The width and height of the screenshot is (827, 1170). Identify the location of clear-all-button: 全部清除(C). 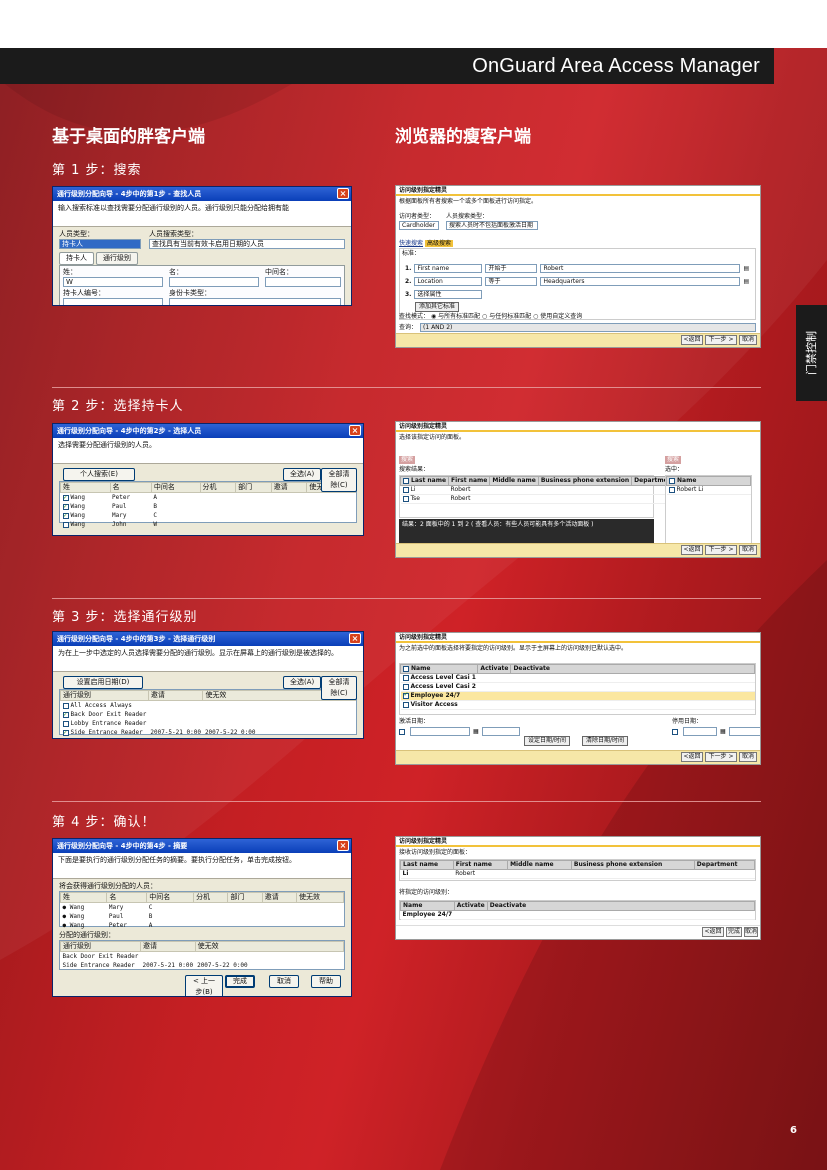
(339, 480).